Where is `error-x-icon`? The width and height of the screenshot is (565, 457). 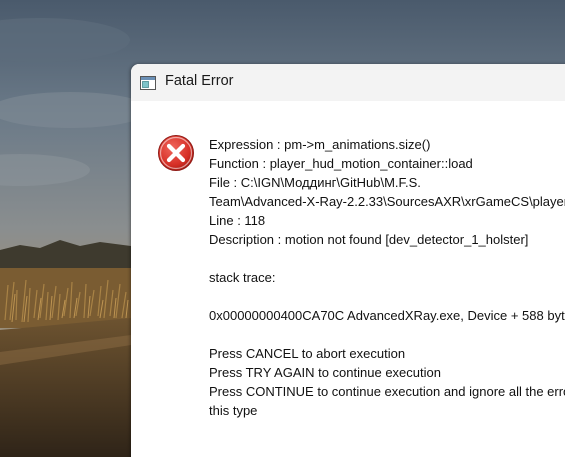 error-x-icon is located at coordinates (176, 153).